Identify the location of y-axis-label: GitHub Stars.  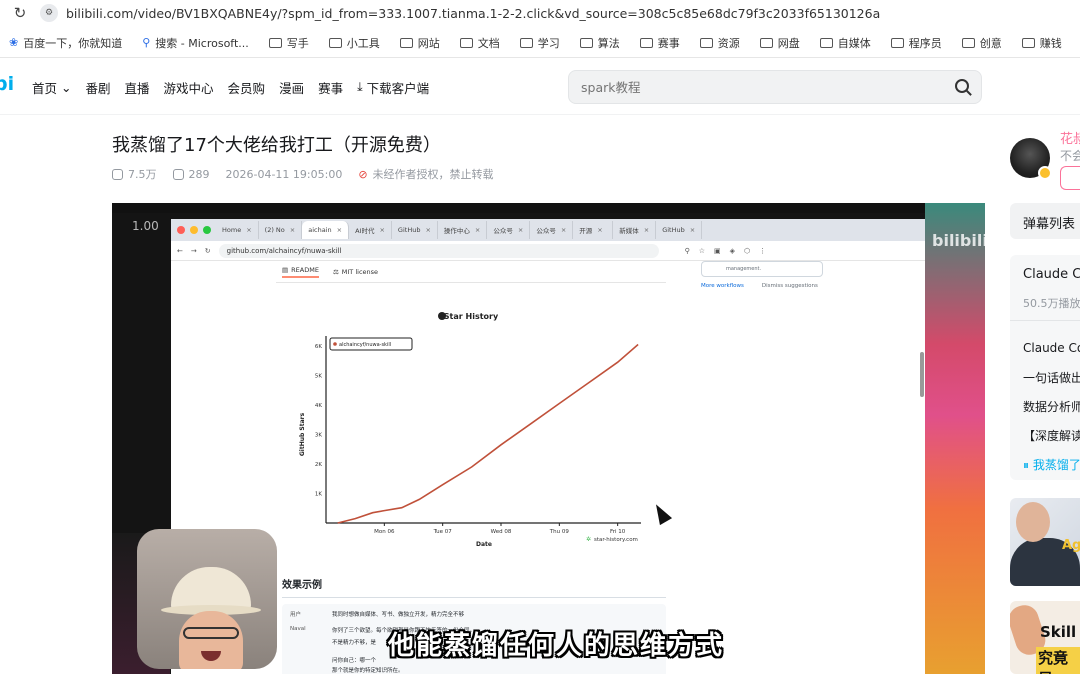
(302, 434).